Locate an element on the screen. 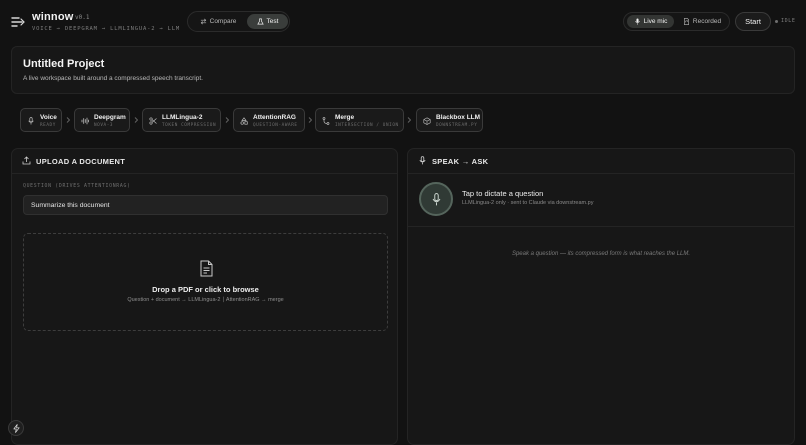 The image size is (806, 445). dropzone-title: Drop a PDF or click to browse is located at coordinates (205, 289).